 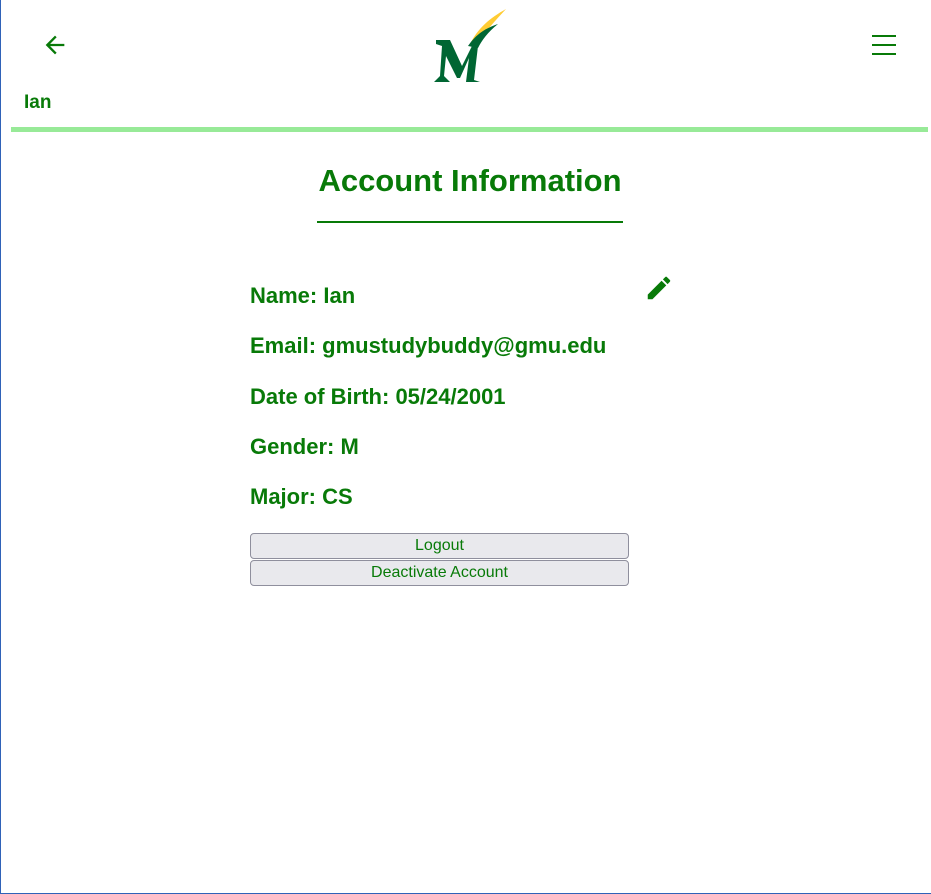 What do you see at coordinates (470, 222) in the screenshot?
I see `title-underline` at bounding box center [470, 222].